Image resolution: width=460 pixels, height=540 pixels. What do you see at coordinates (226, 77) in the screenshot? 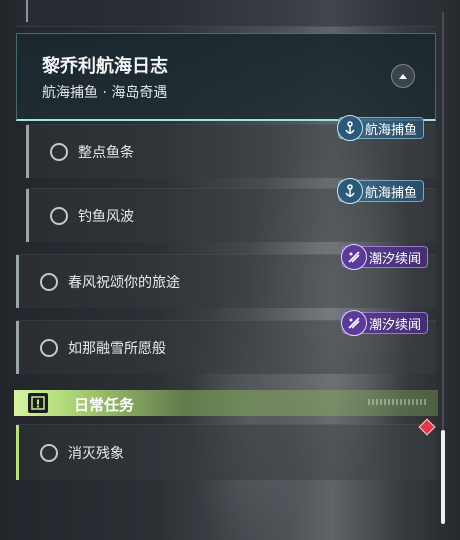
I see `quest-group-header: 黎乔利航海日志 航海捕鱼 · 海岛奇遇` at bounding box center [226, 77].